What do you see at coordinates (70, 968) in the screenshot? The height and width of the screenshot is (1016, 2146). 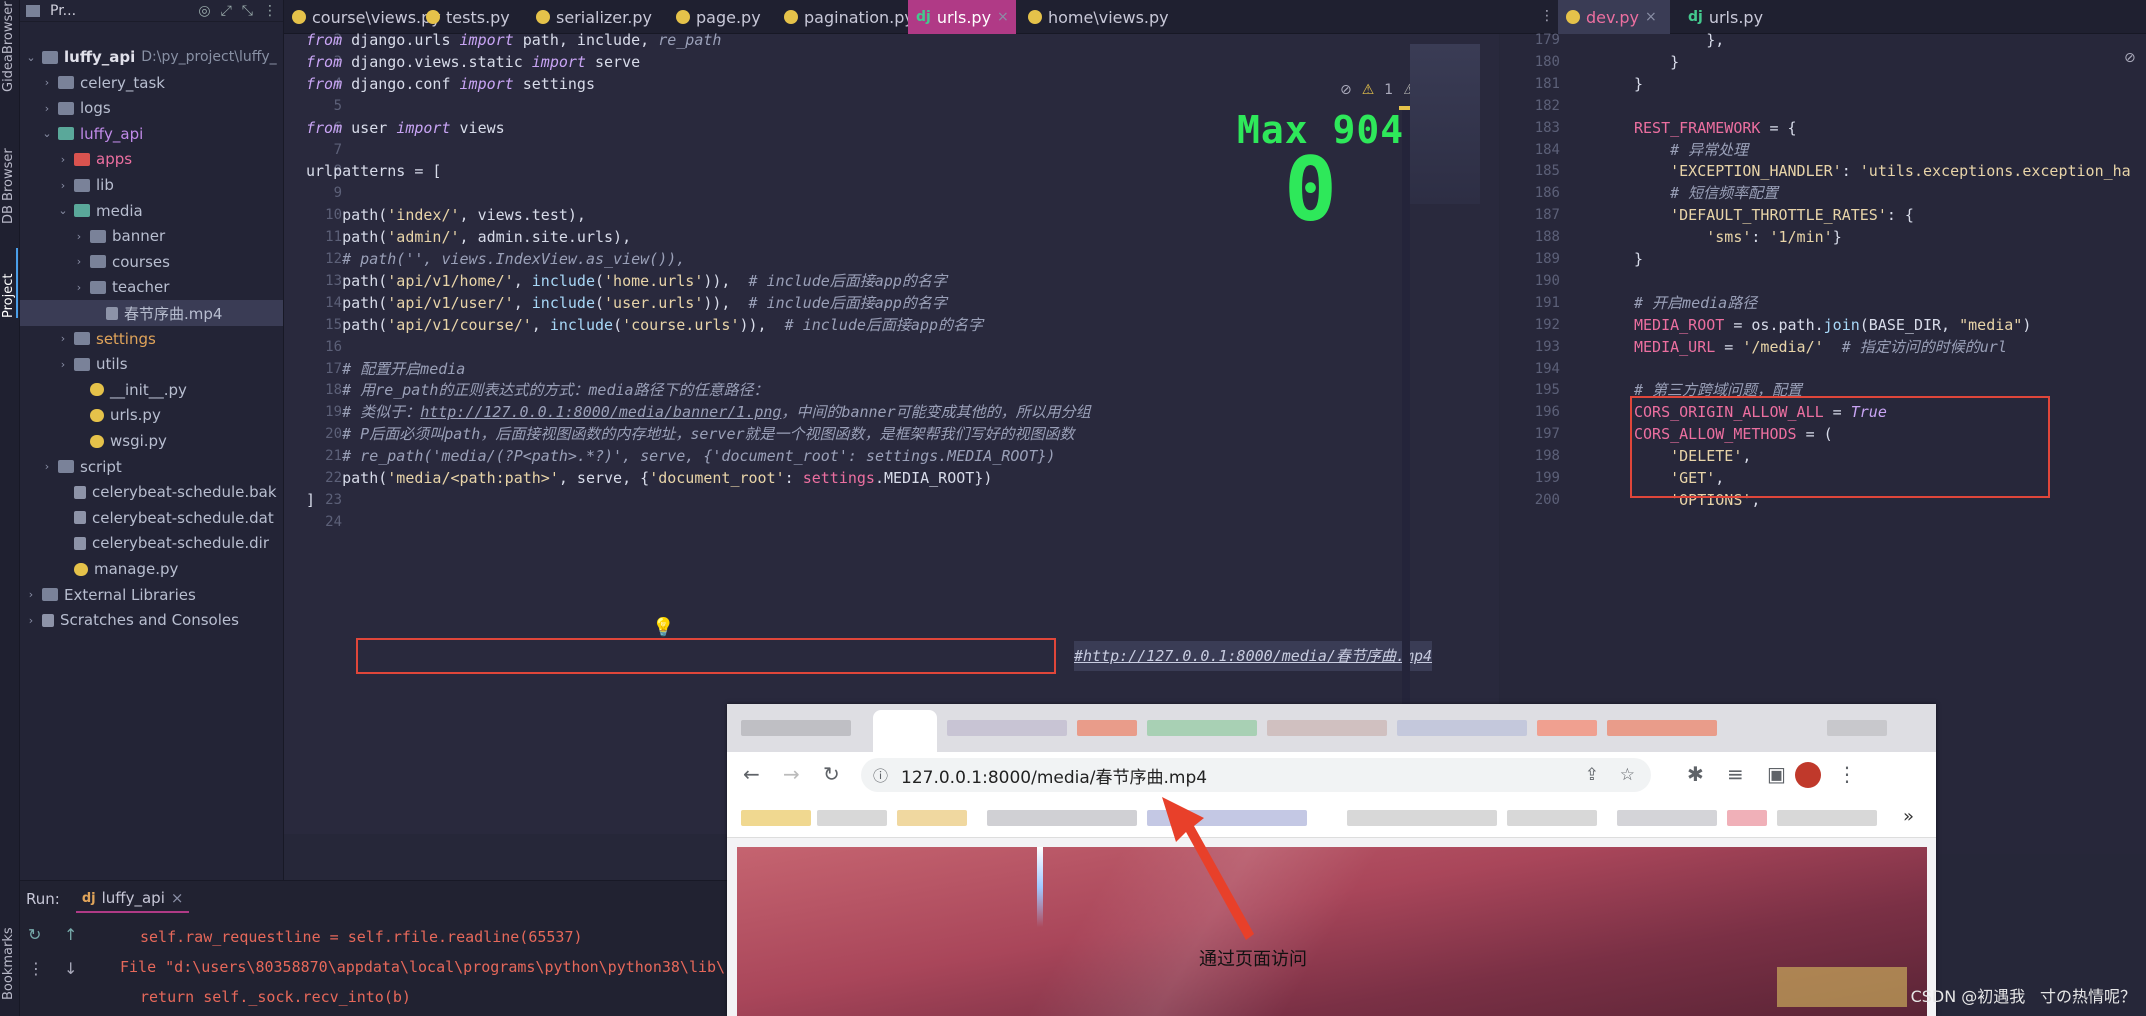 I see `scroll-down-icon: ↓` at bounding box center [70, 968].